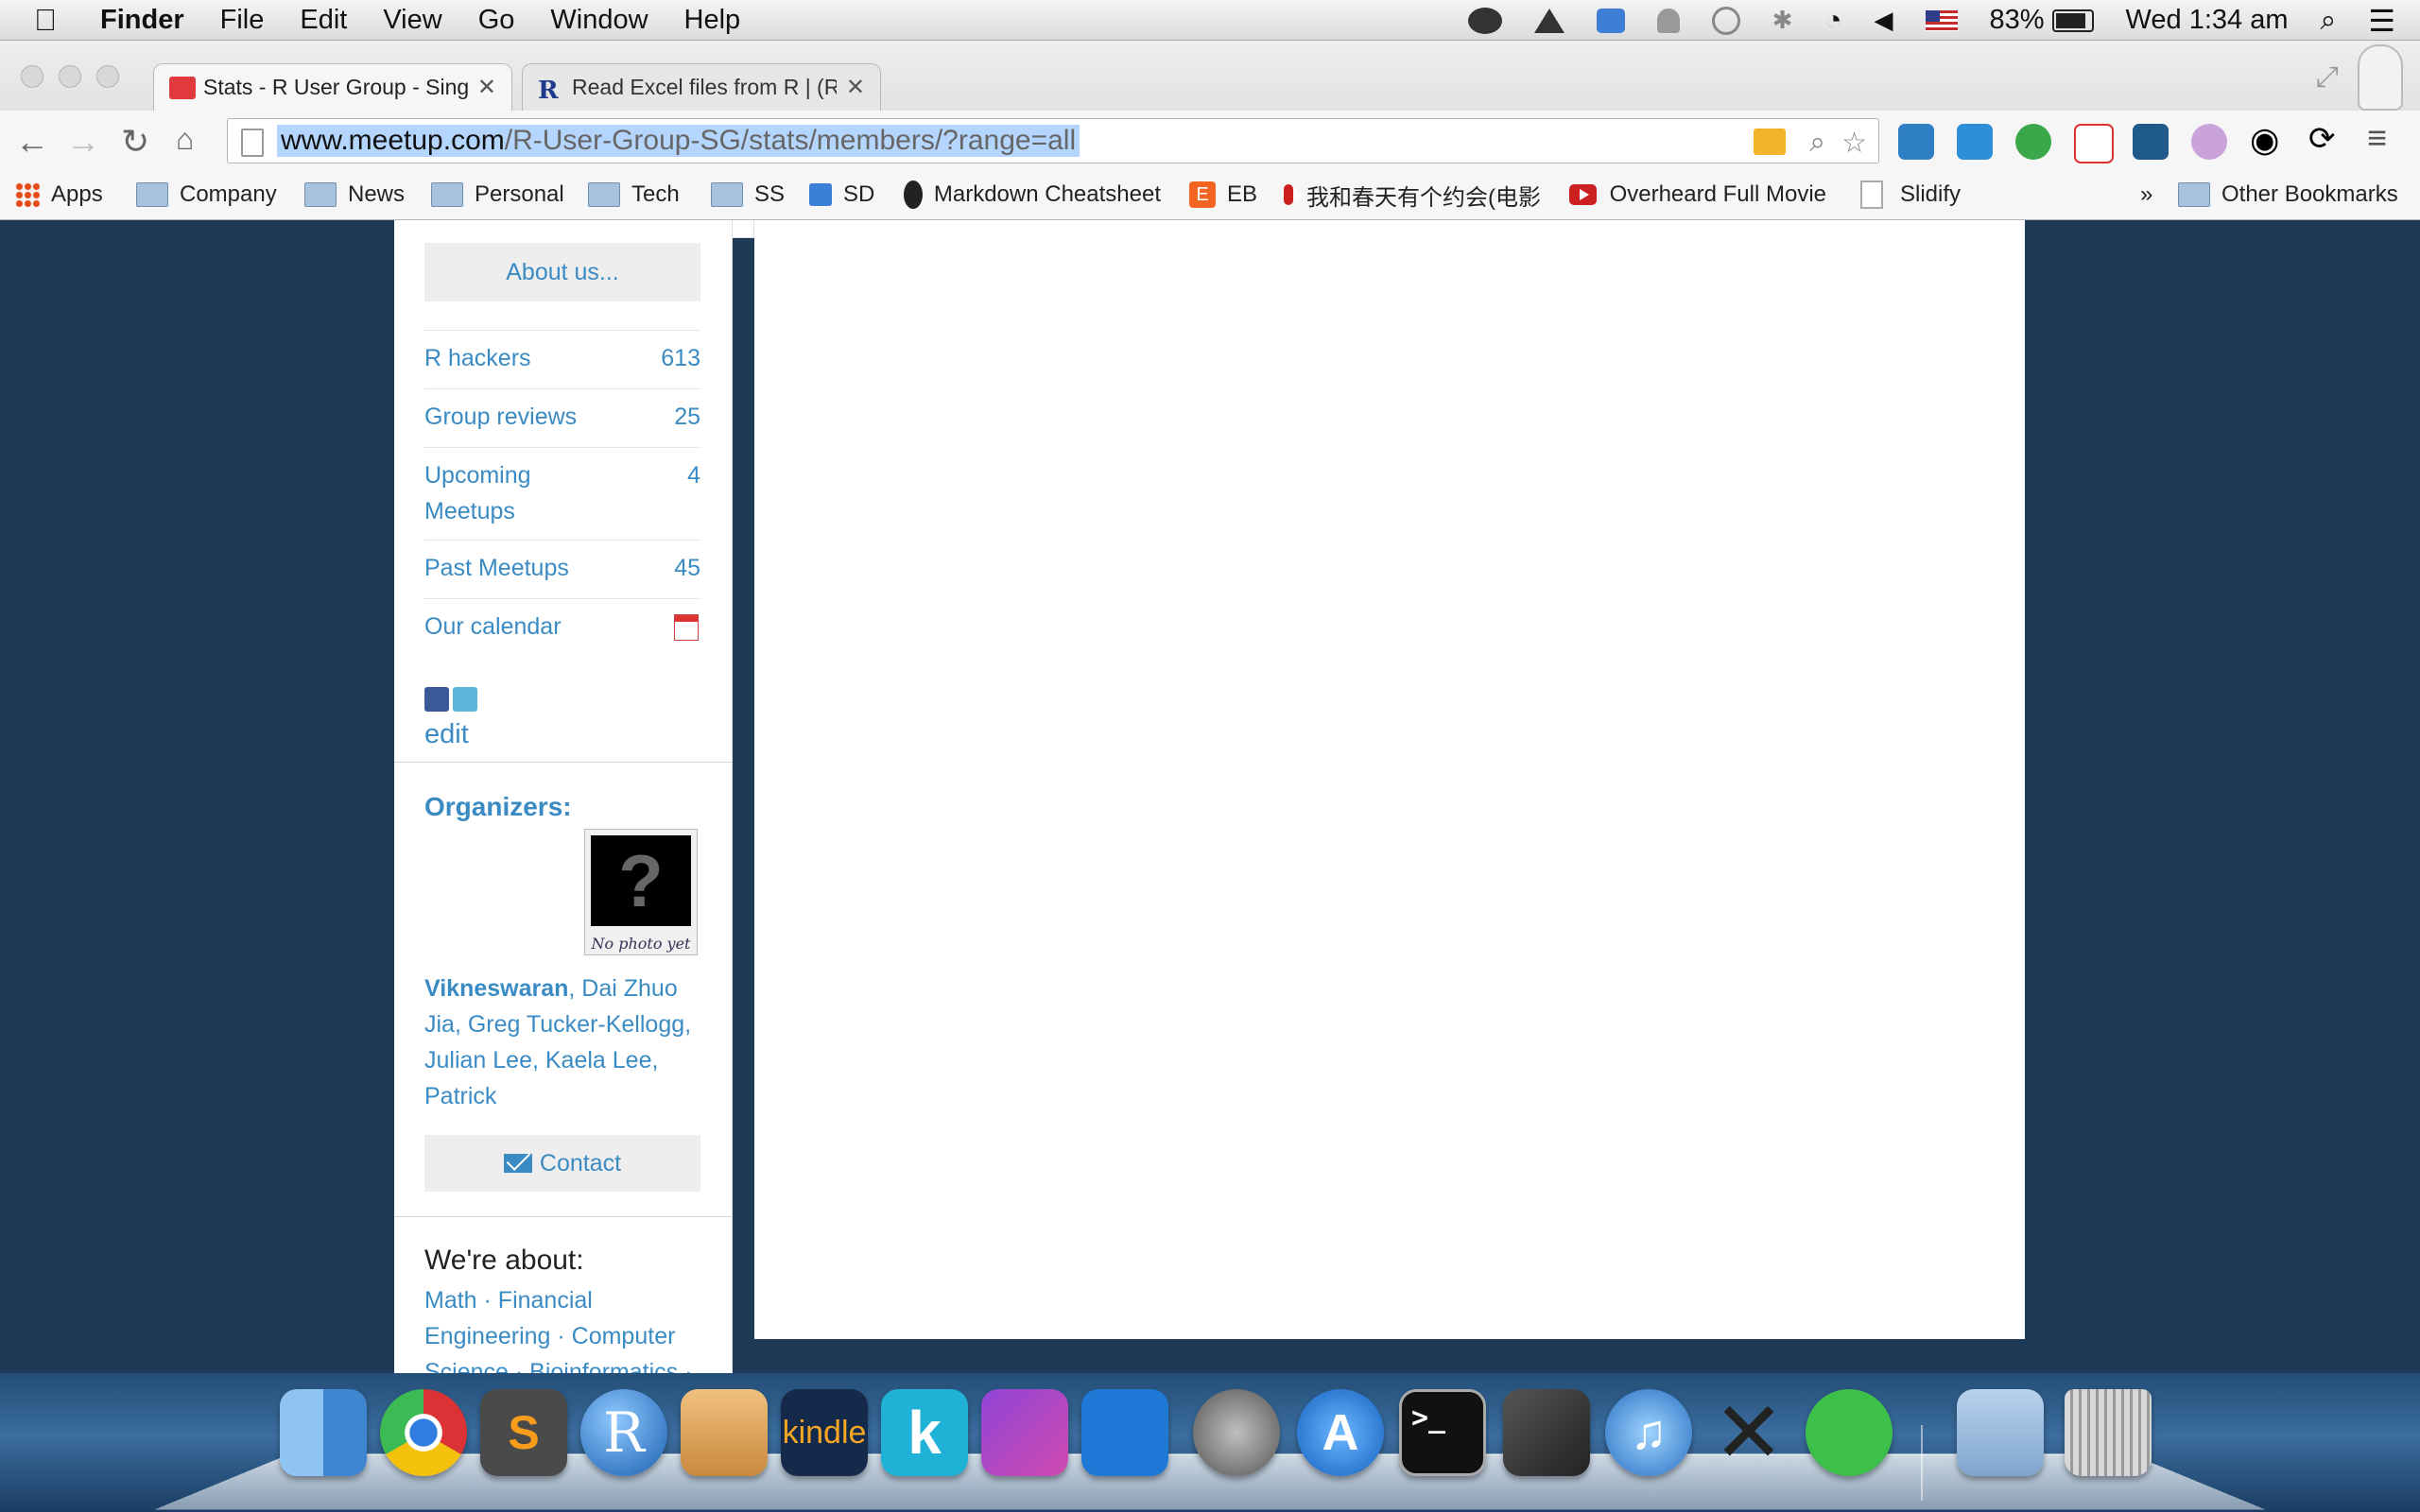 The image size is (2420, 1512). I want to click on sidebar-divider, so click(563, 762).